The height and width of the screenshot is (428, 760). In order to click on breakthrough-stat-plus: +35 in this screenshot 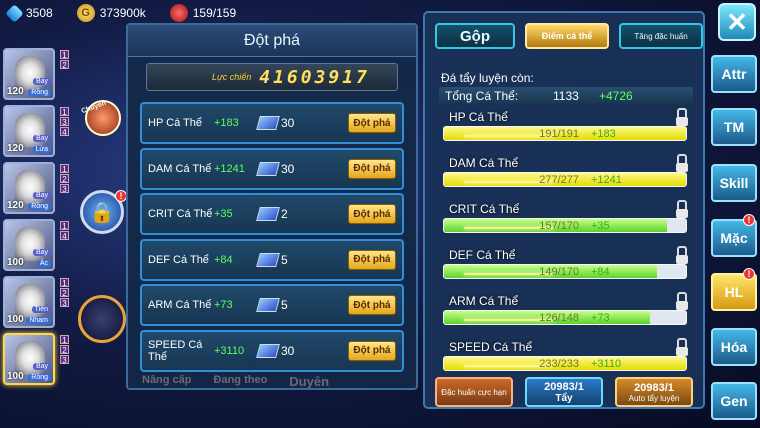, I will do `click(223, 214)`.